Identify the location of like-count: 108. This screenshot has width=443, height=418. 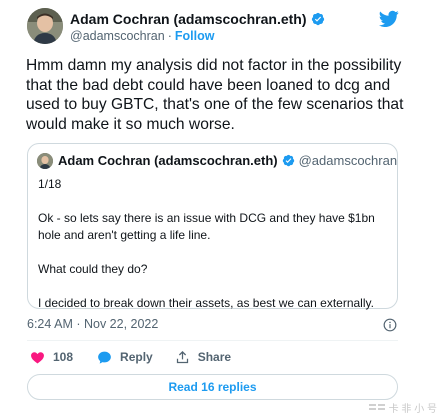
(63, 357).